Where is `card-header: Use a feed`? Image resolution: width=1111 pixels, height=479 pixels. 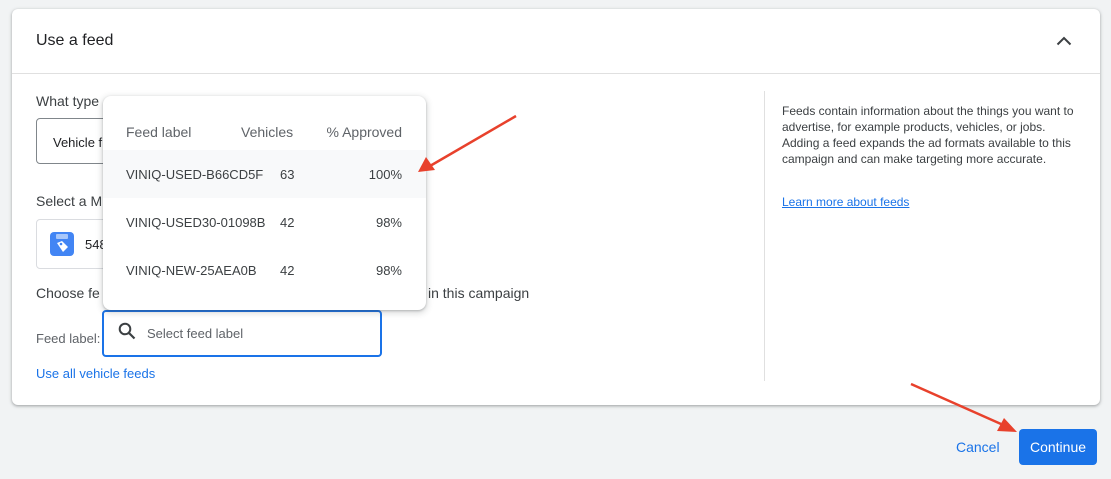 card-header: Use a feed is located at coordinates (556, 41).